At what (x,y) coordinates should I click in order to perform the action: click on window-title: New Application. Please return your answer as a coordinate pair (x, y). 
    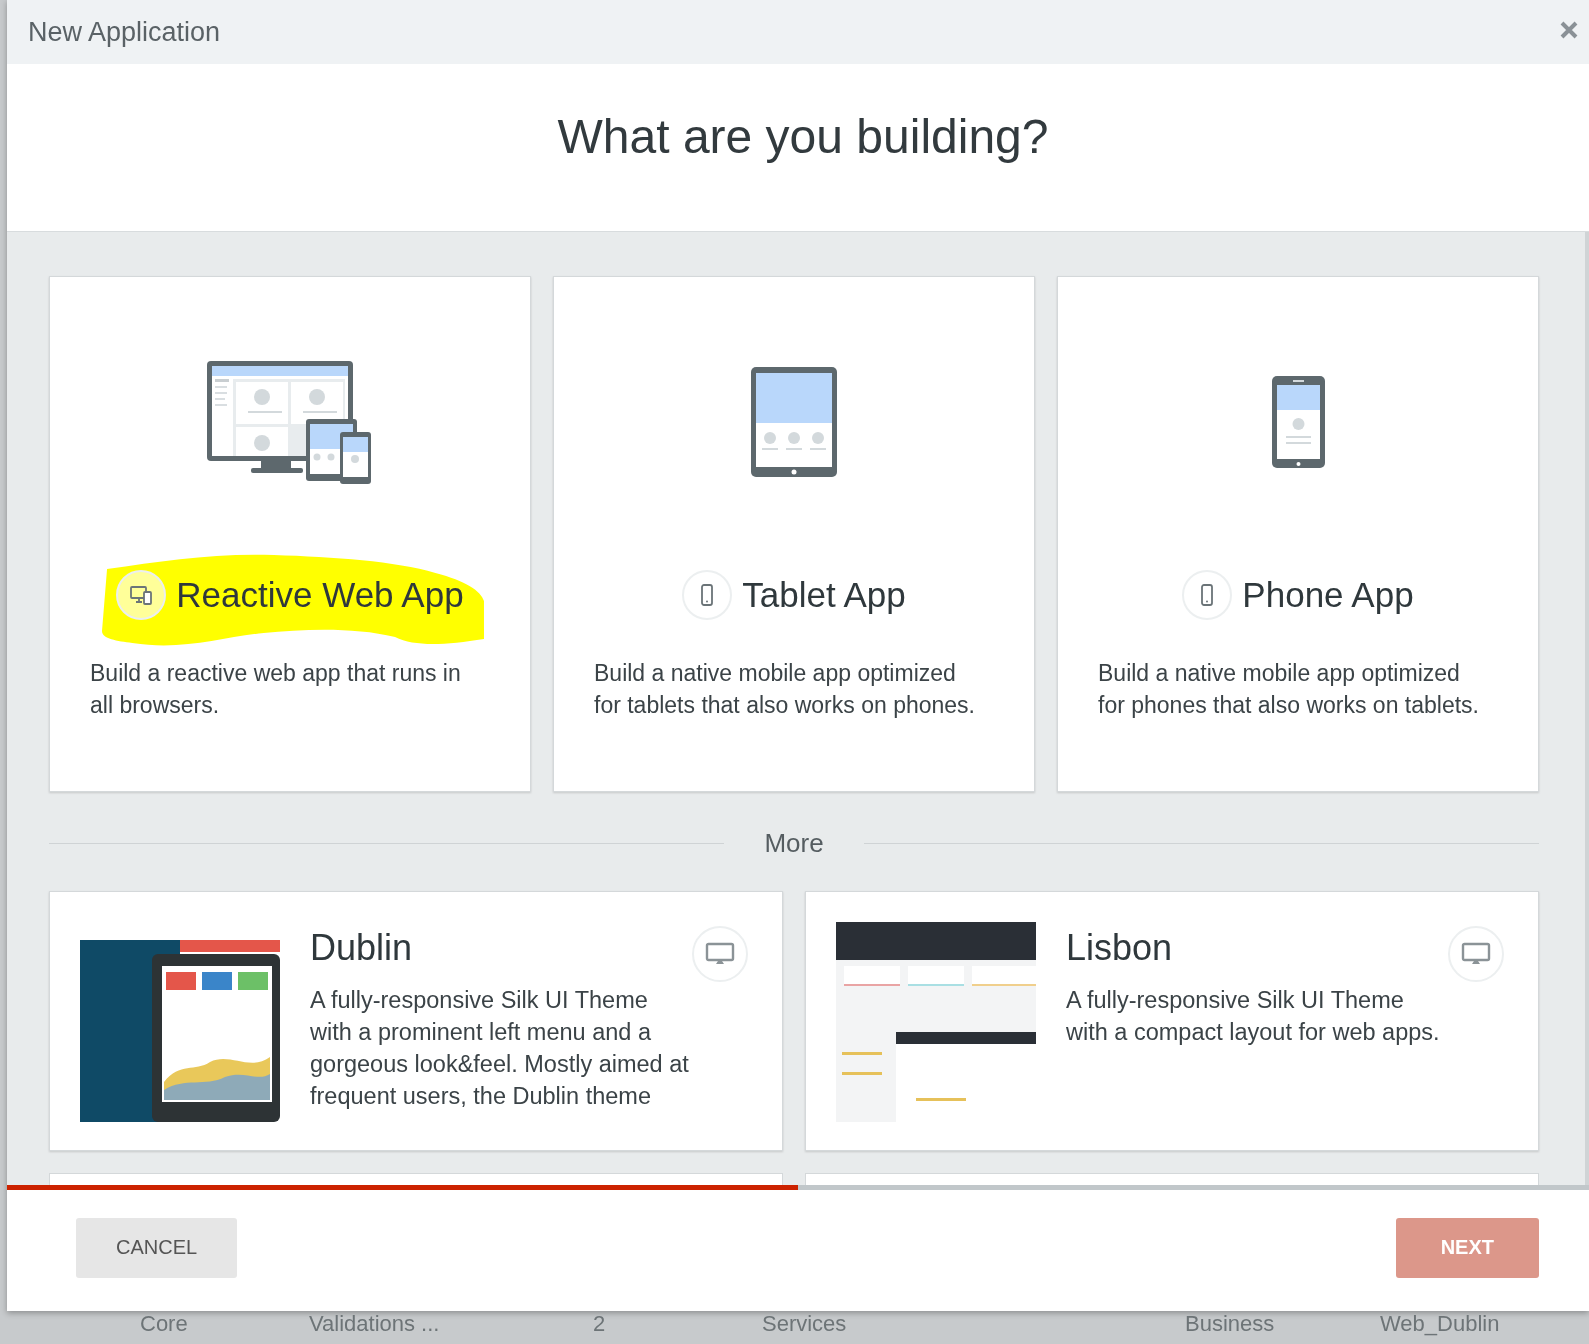
    Looking at the image, I should click on (124, 32).